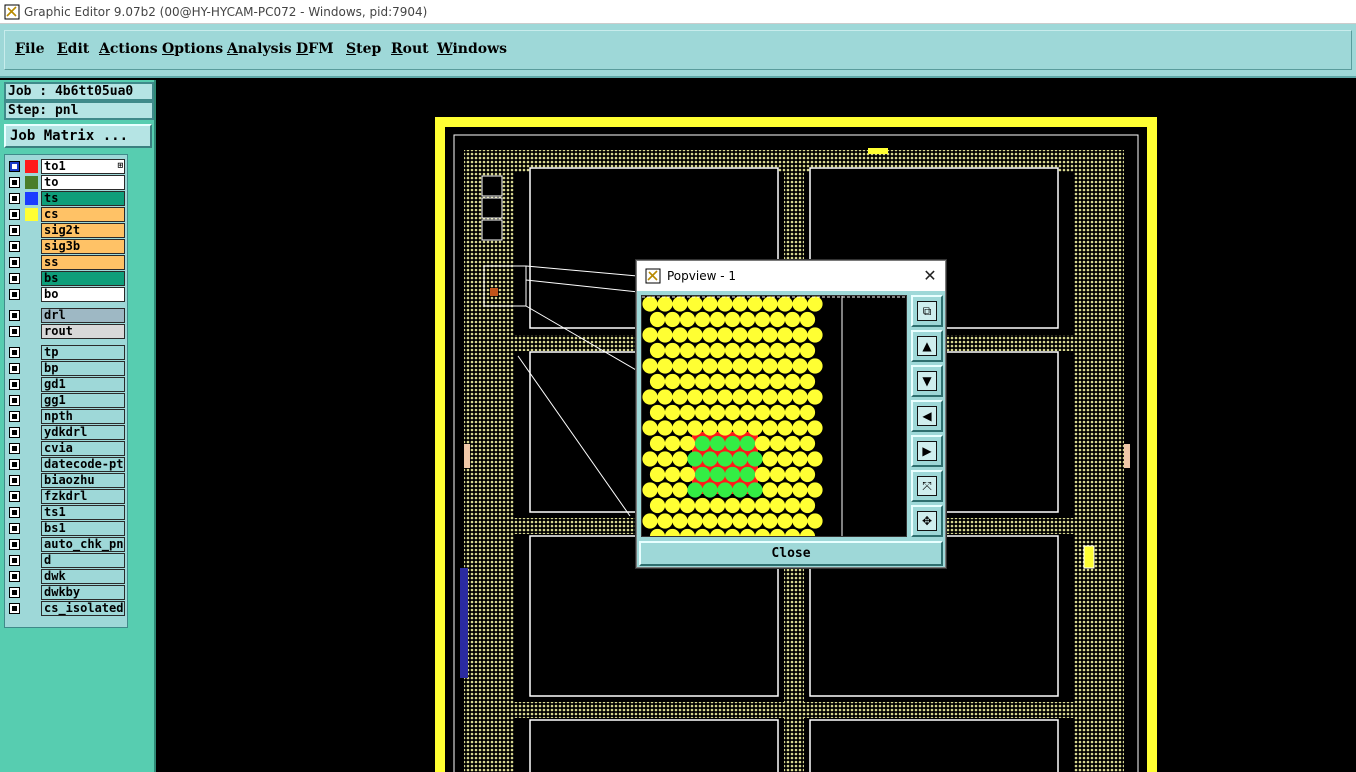 Image resolution: width=1356 pixels, height=772 pixels. I want to click on layer-name: ts1, so click(83, 512).